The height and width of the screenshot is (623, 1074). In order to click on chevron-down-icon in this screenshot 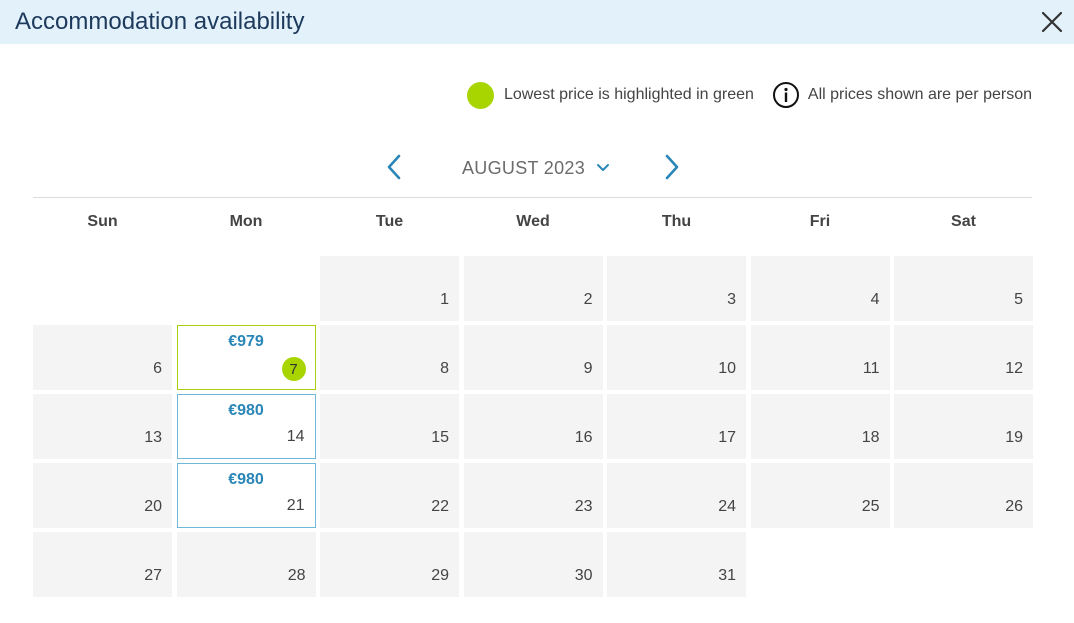, I will do `click(603, 167)`.